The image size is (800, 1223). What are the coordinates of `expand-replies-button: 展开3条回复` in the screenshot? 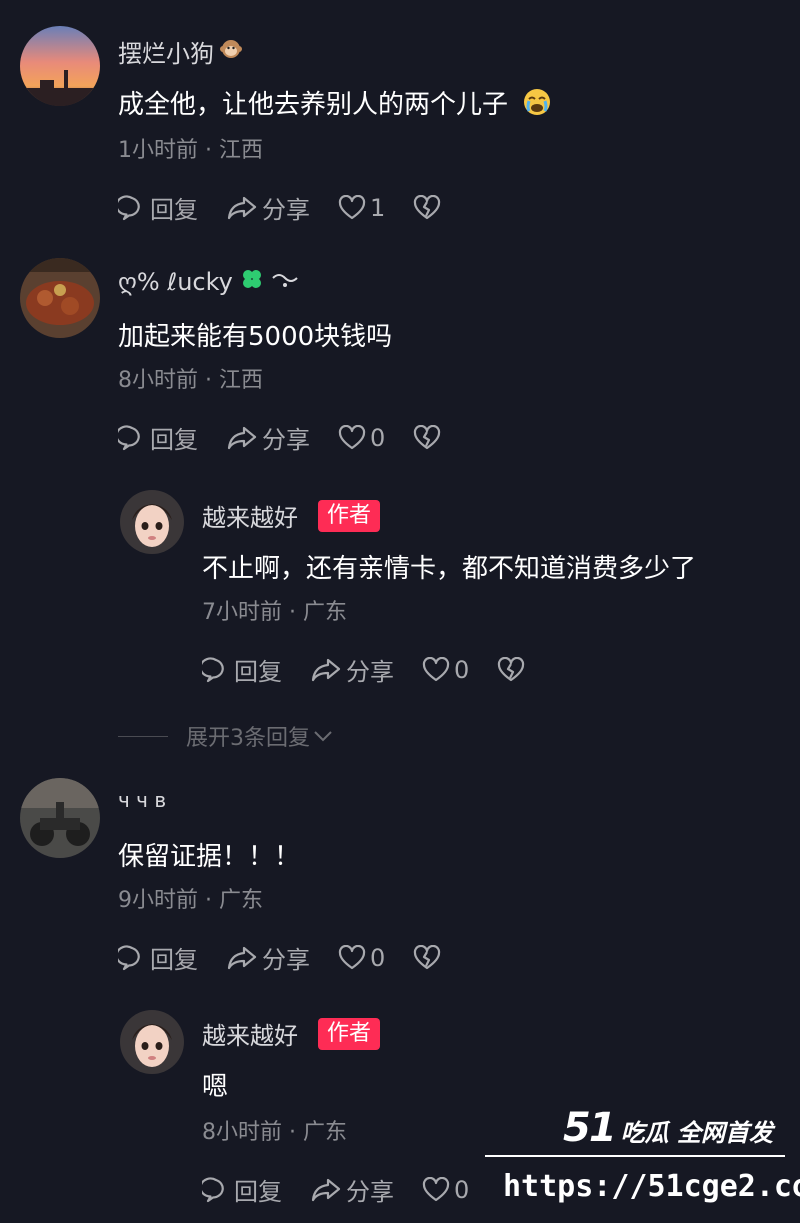 It's located at (226, 736).